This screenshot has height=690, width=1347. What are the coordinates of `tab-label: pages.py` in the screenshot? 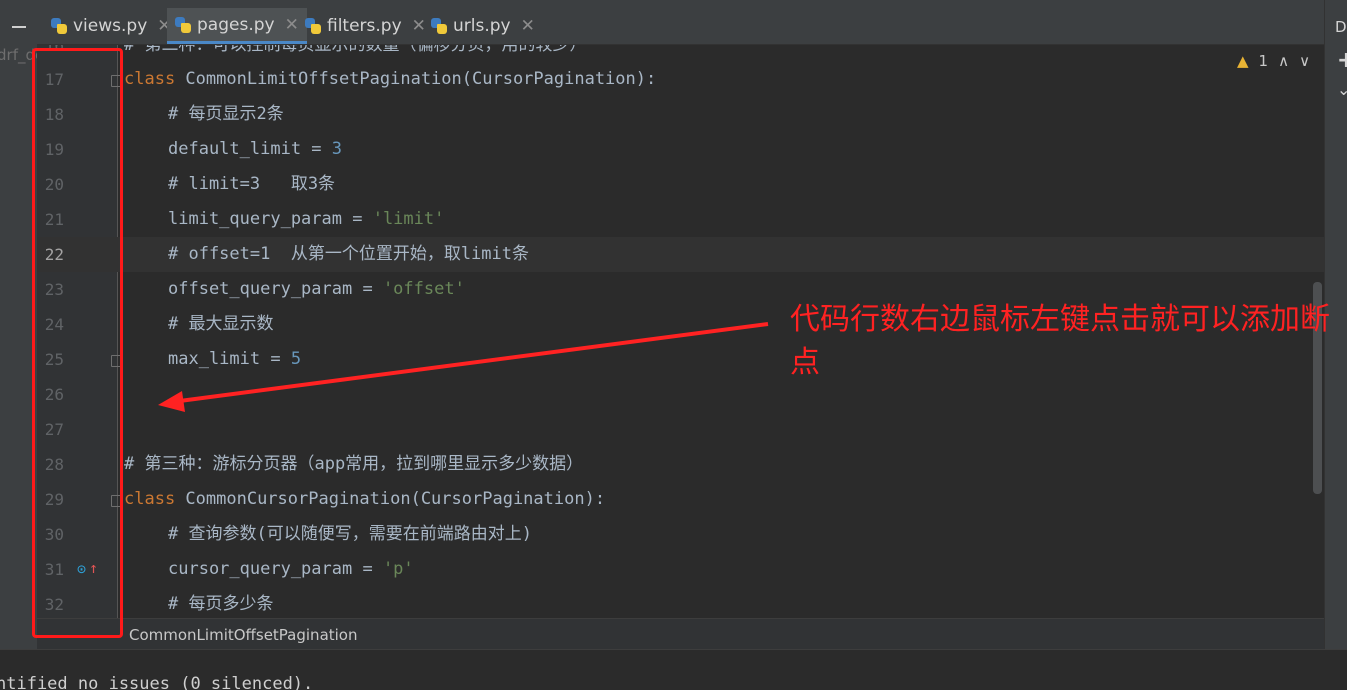 It's located at (236, 24).